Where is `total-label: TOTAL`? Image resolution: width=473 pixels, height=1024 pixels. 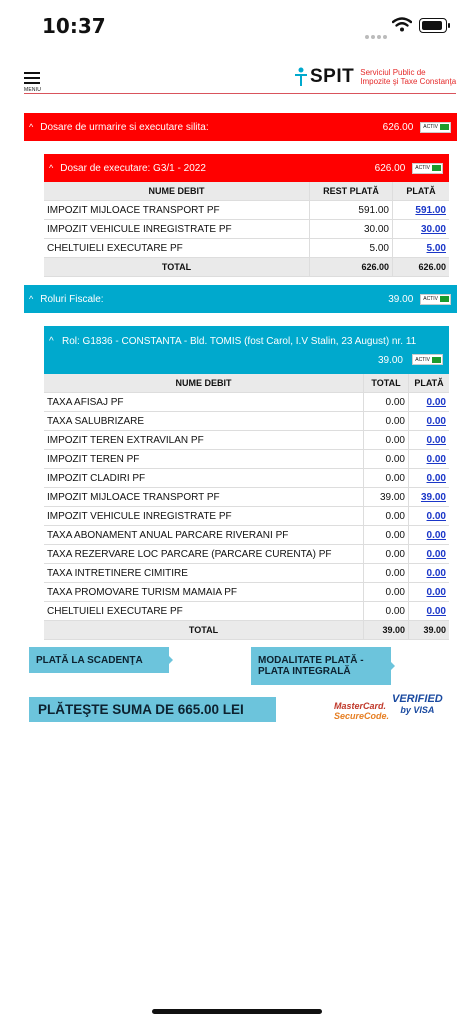 total-label: TOTAL is located at coordinates (204, 630).